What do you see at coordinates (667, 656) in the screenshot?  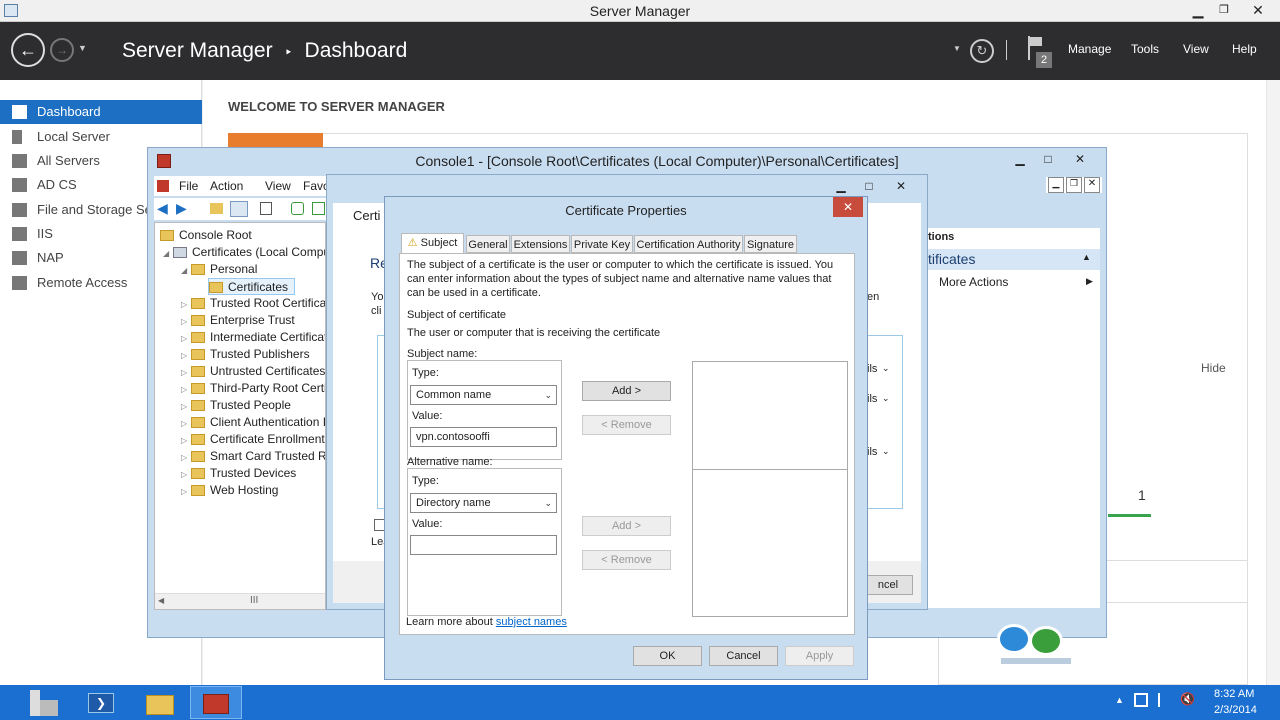 I see `ok-button: OK` at bounding box center [667, 656].